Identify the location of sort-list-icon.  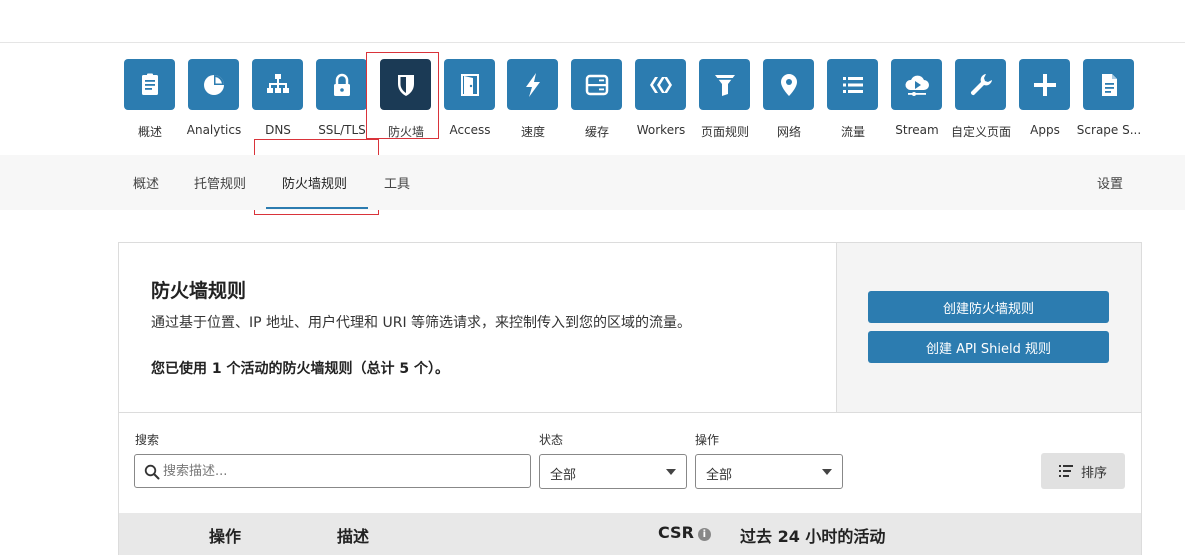
(1065, 471).